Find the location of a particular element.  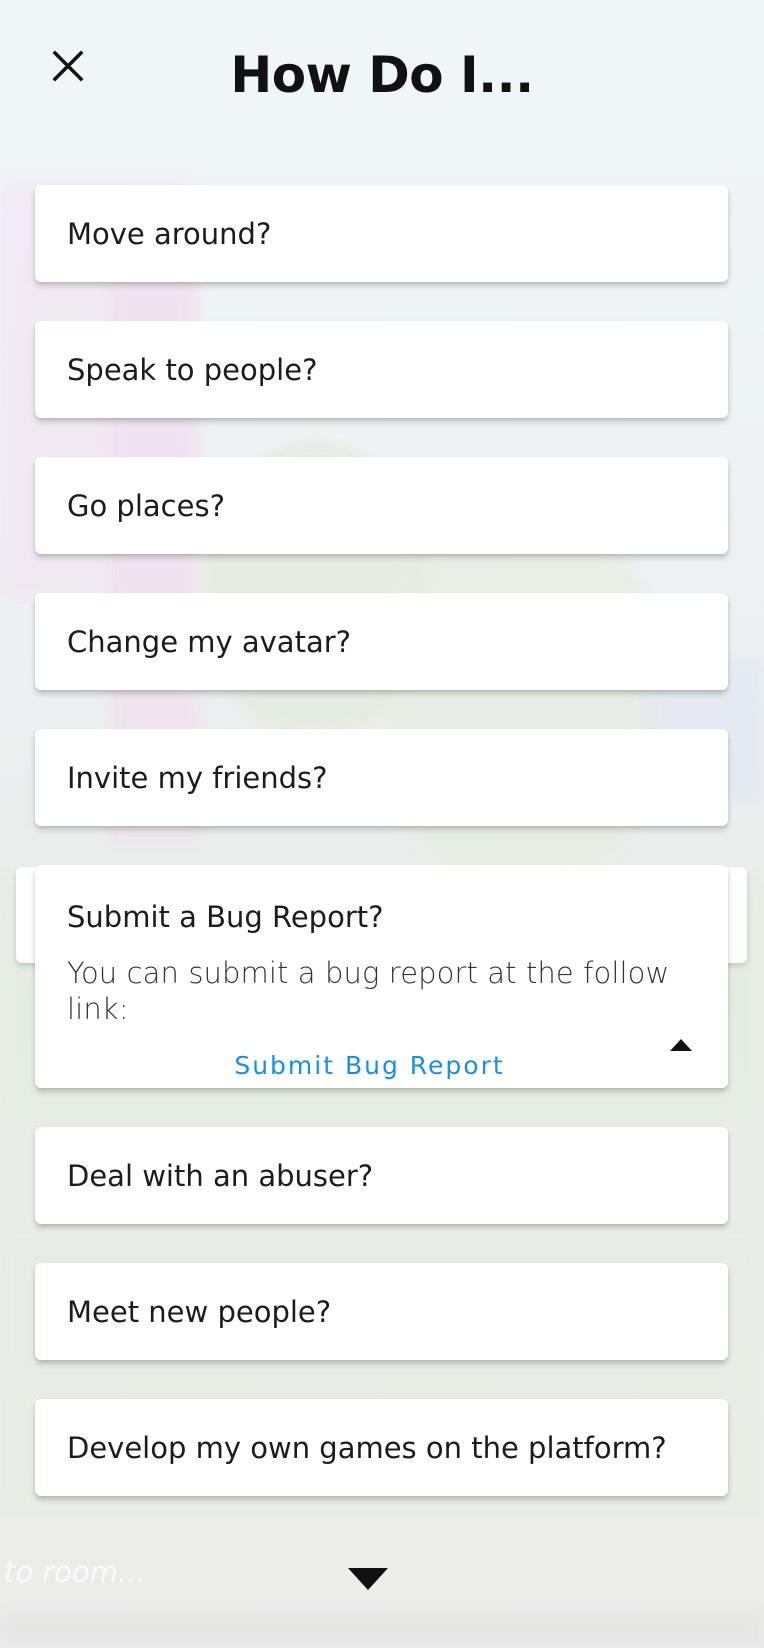

faq-item-label: Meet new people? is located at coordinates (199, 1311).